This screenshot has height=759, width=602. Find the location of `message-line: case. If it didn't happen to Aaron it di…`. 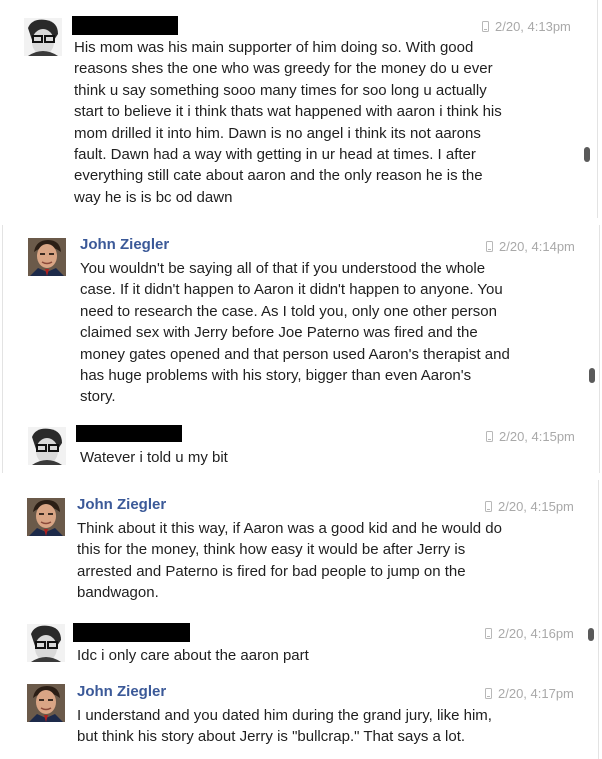

message-line: case. If it didn't happen to Aaron it di… is located at coordinates (291, 290).